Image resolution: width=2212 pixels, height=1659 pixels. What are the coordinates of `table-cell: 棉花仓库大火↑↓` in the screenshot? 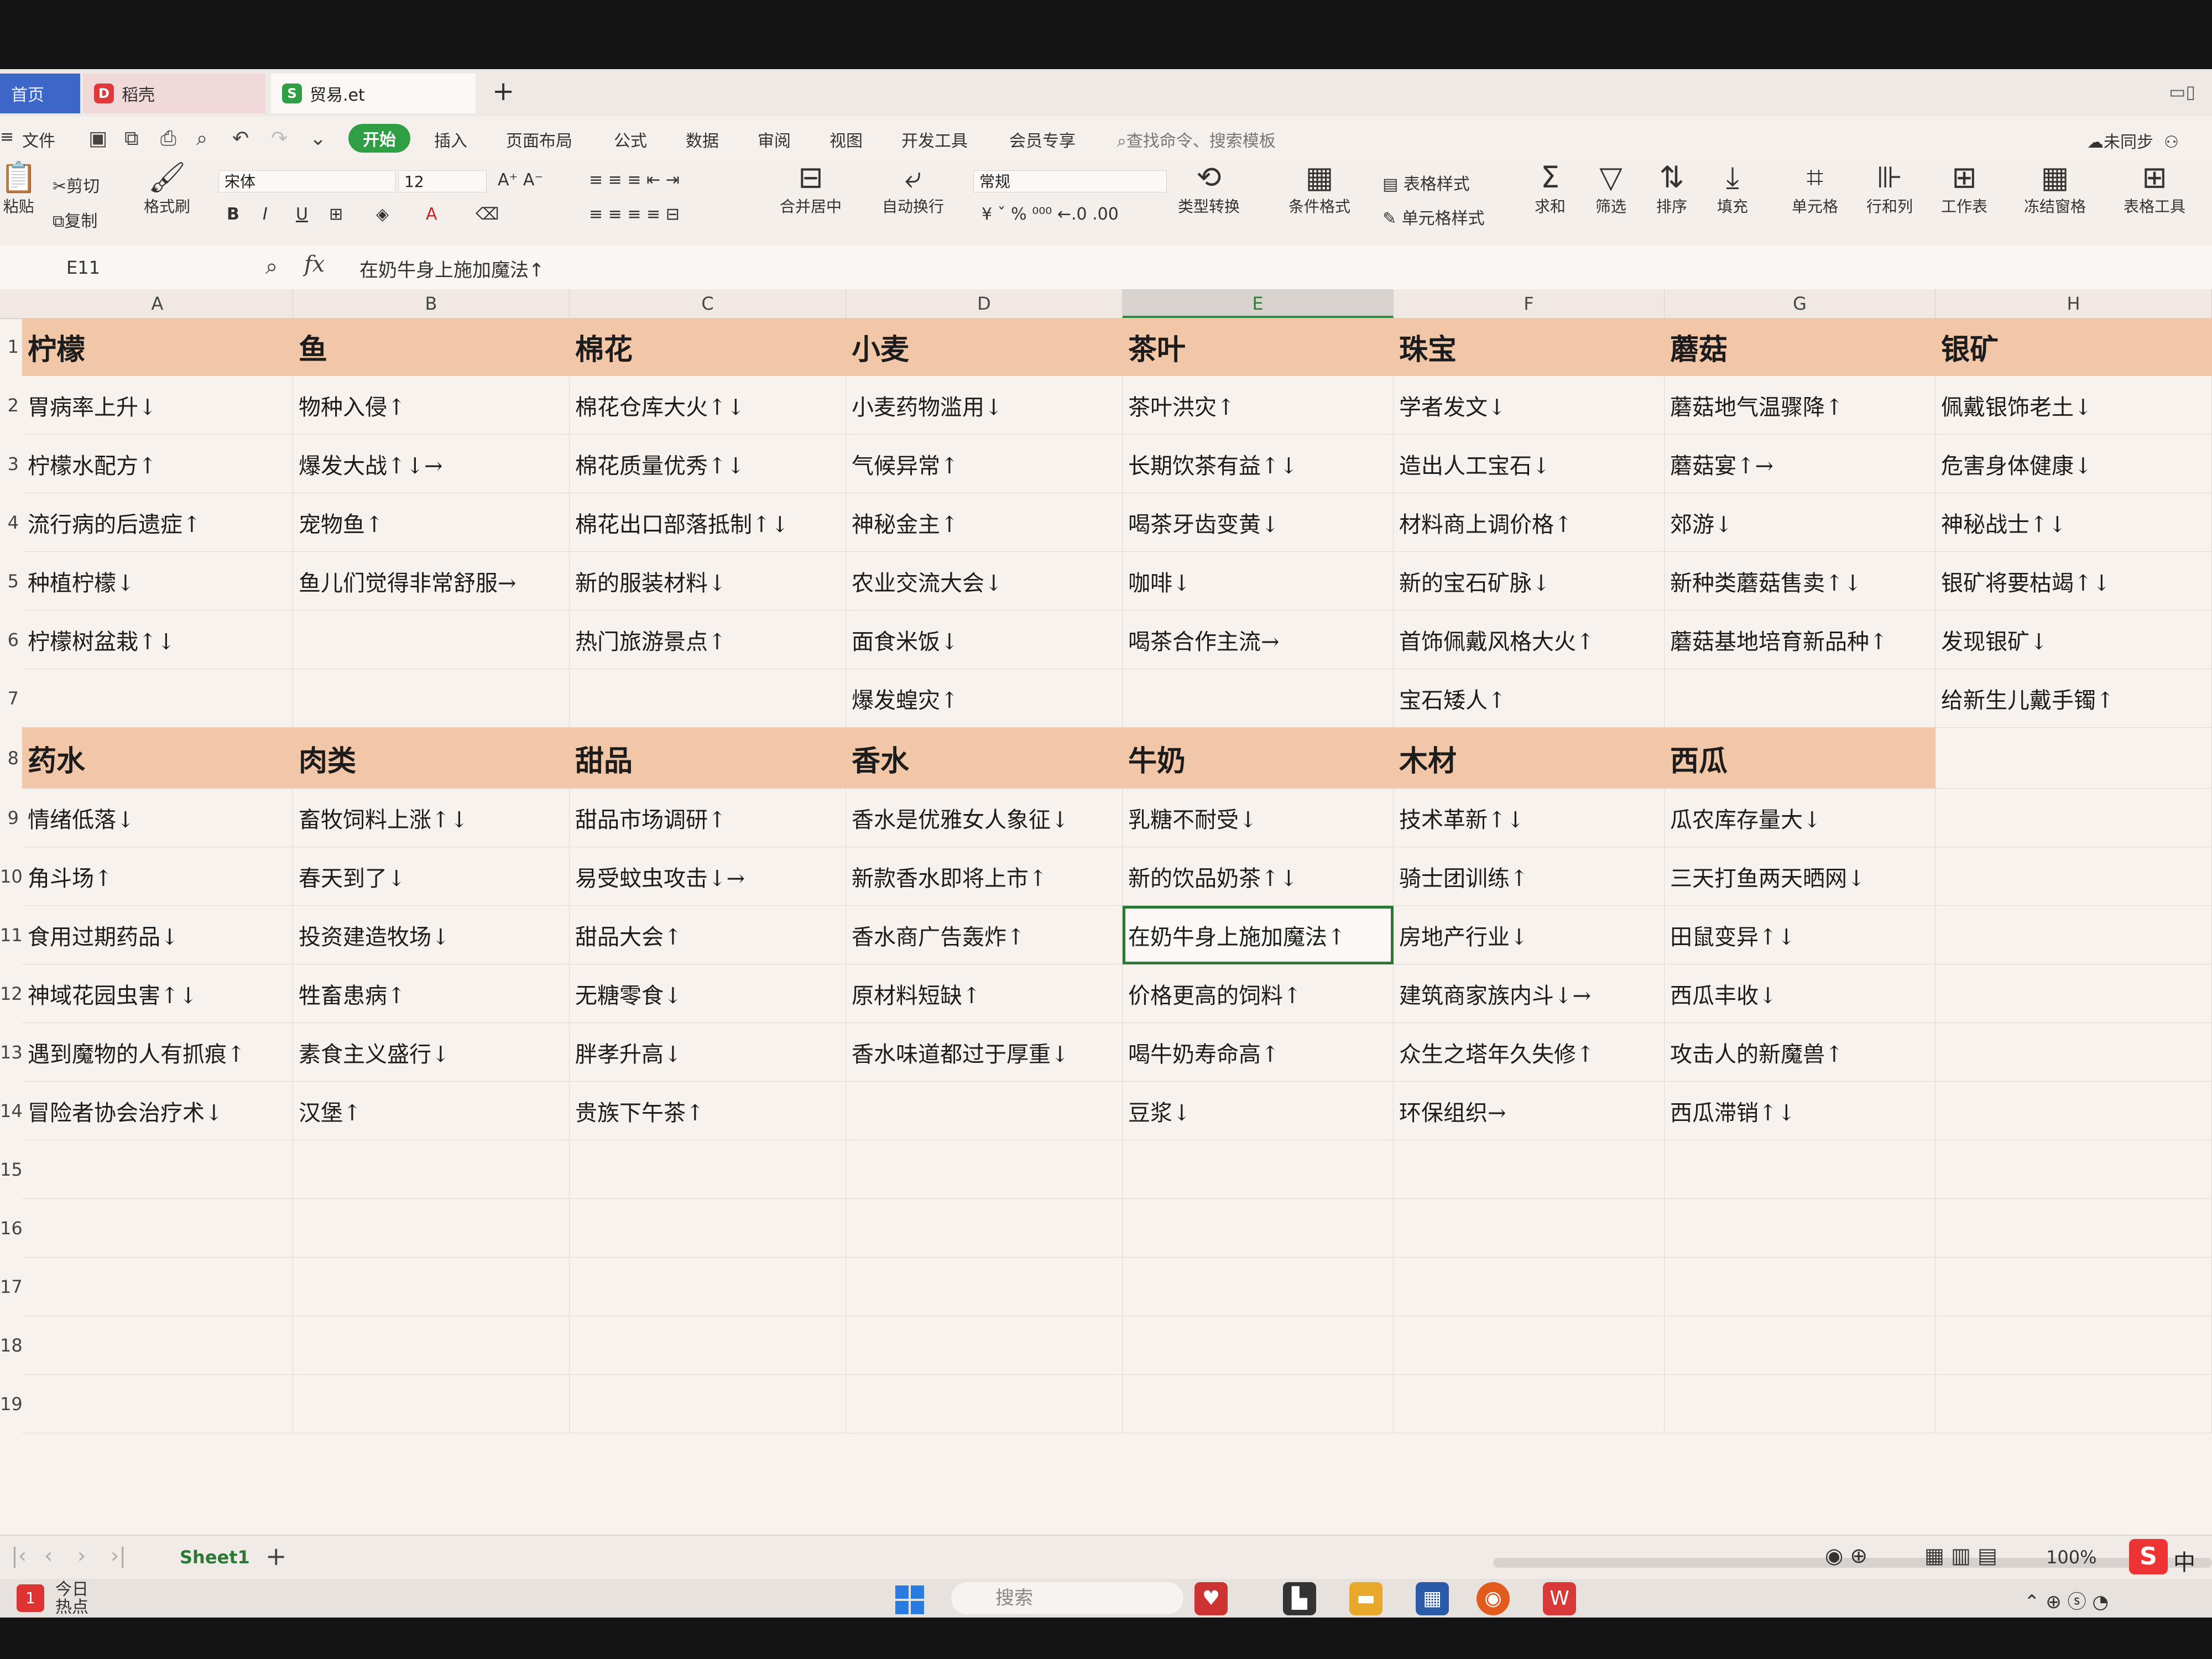 It's located at (708, 406).